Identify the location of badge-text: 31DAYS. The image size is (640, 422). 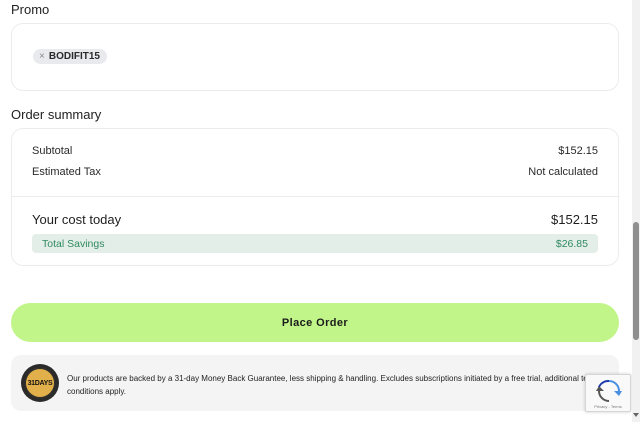
(40, 383).